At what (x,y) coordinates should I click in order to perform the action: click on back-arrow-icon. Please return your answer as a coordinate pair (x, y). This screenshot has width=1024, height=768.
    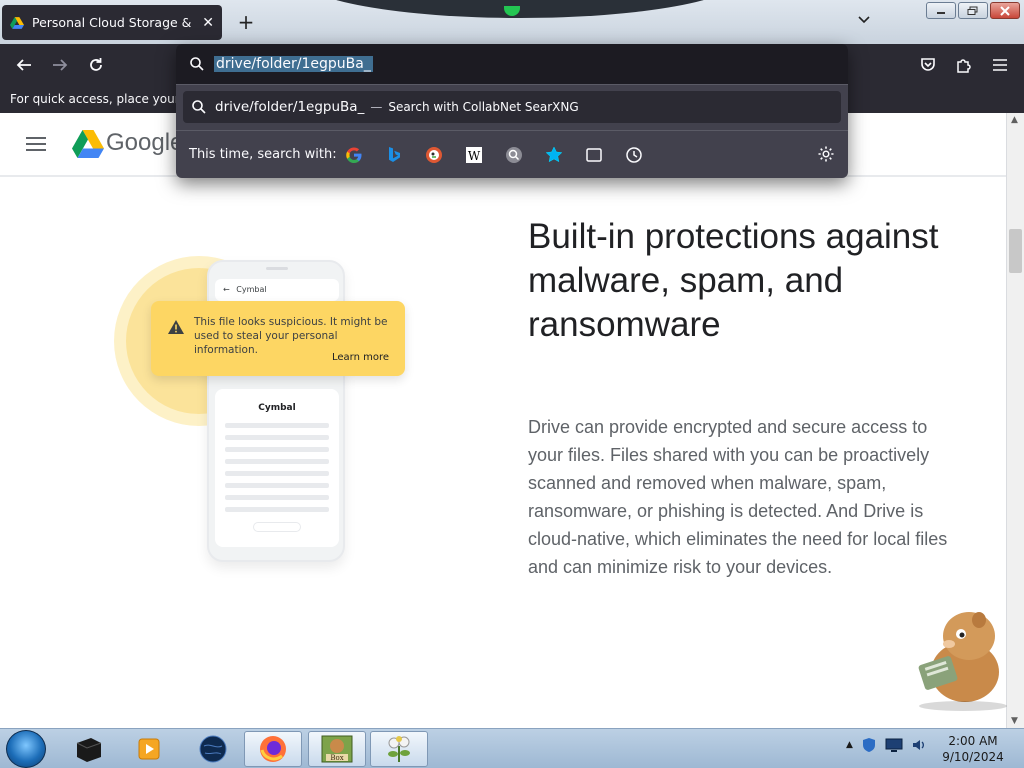
    Looking at the image, I should click on (23, 65).